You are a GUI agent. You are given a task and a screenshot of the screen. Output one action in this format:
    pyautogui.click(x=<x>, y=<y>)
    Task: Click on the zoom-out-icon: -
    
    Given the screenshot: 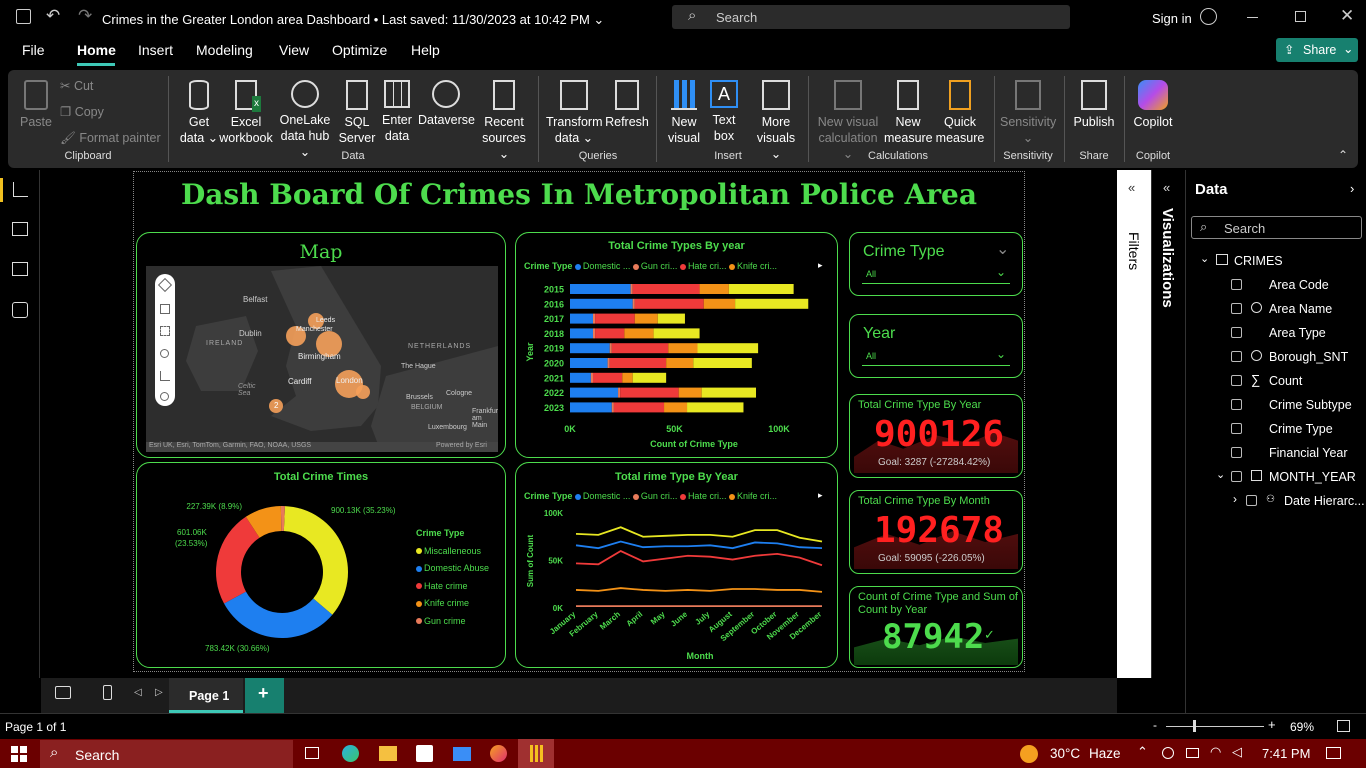 What is the action you would take?
    pyautogui.click(x=1155, y=725)
    